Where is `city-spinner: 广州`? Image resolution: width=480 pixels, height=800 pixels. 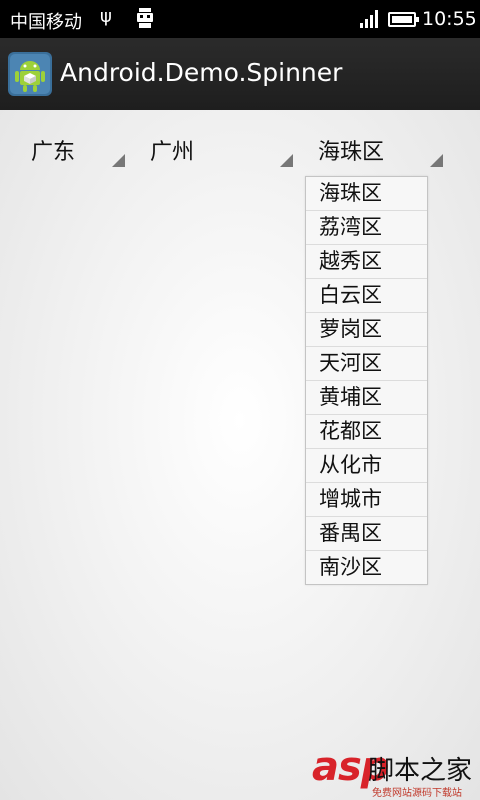 city-spinner: 广州 is located at coordinates (214, 142).